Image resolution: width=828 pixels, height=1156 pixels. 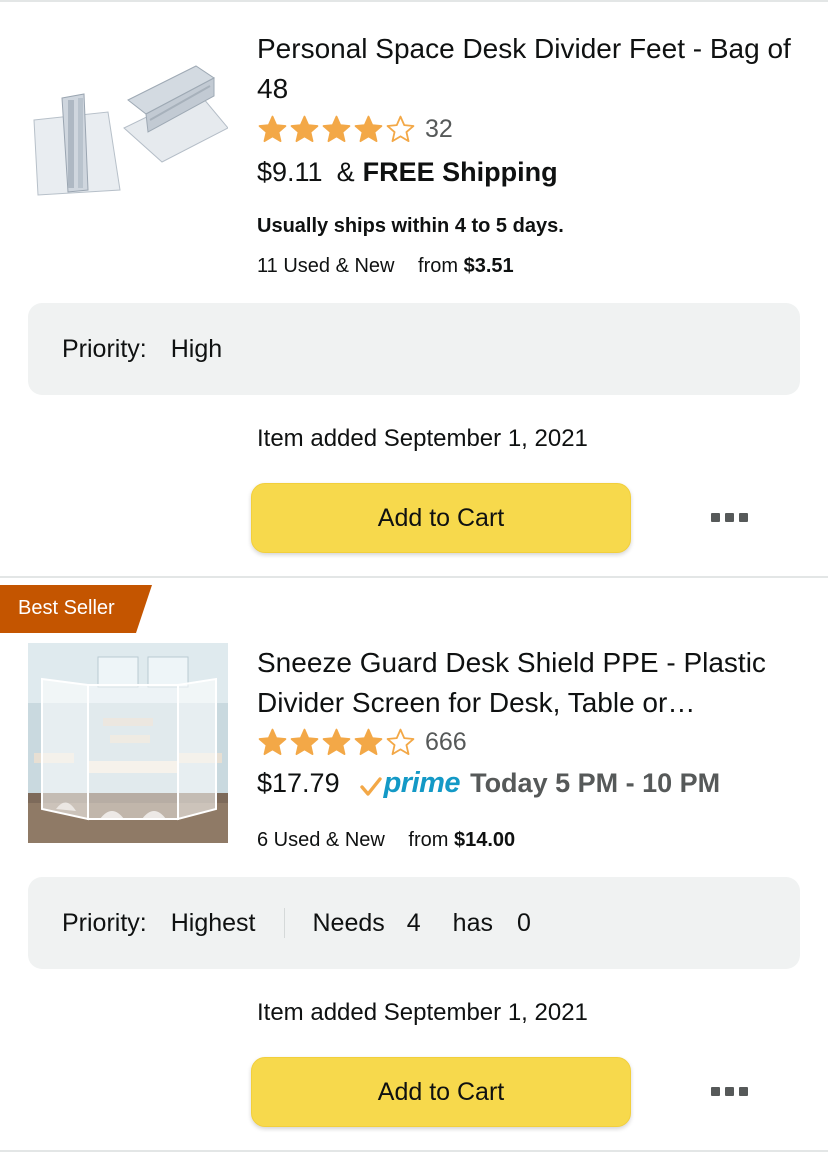 What do you see at coordinates (422, 783) in the screenshot?
I see `prime-label: prime` at bounding box center [422, 783].